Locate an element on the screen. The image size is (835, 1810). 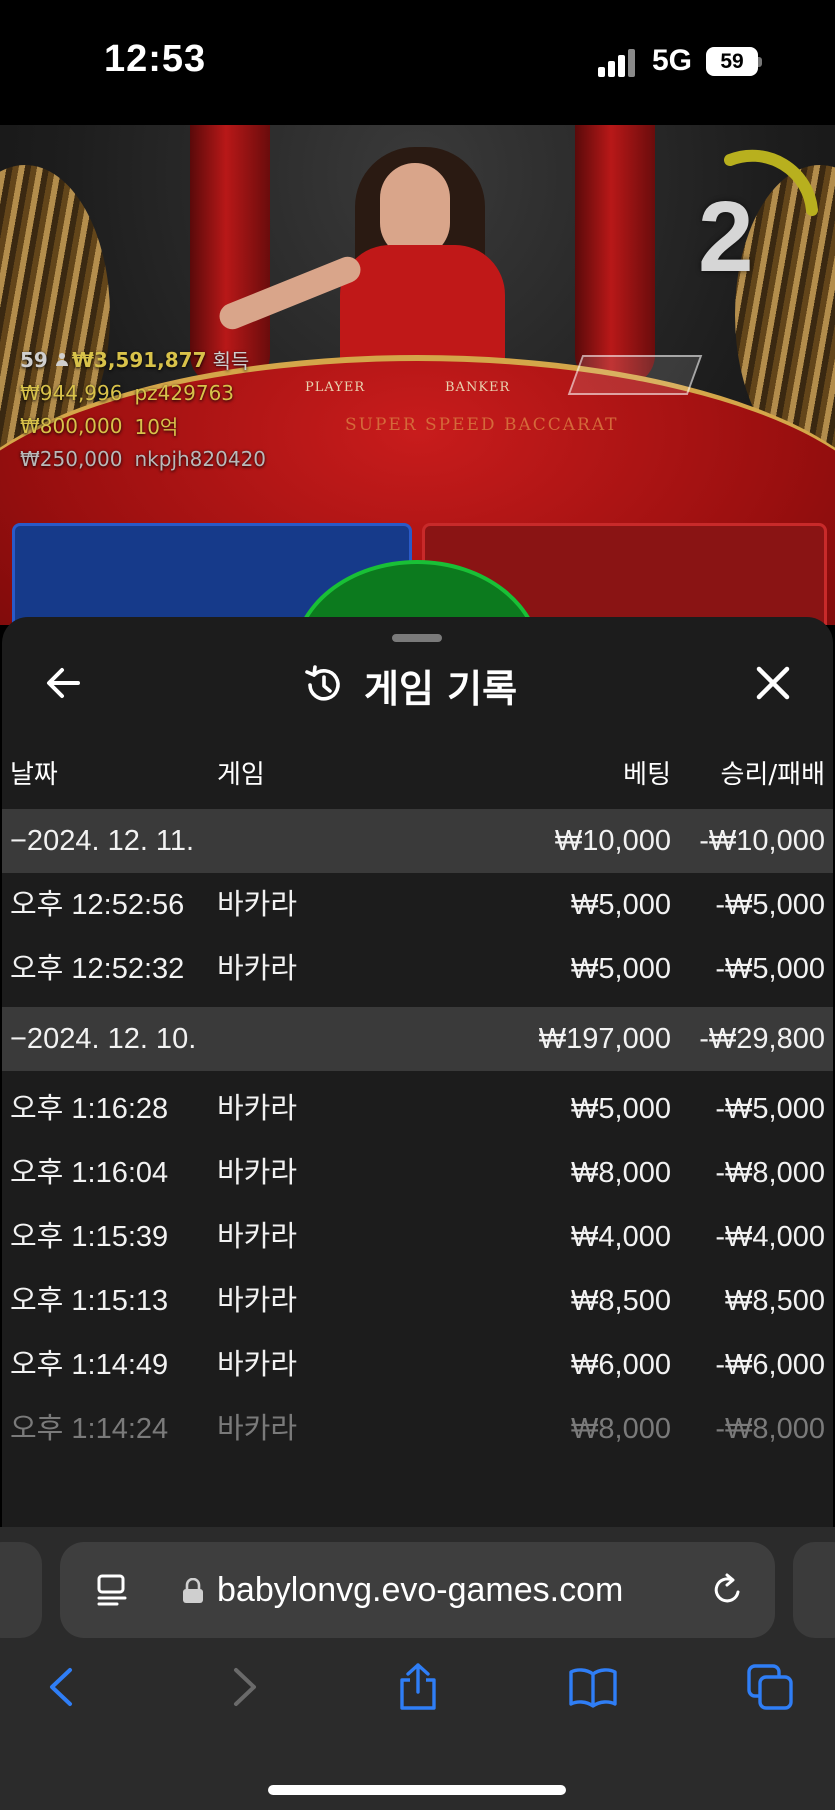
battery-icon: 59 is located at coordinates (734, 61).